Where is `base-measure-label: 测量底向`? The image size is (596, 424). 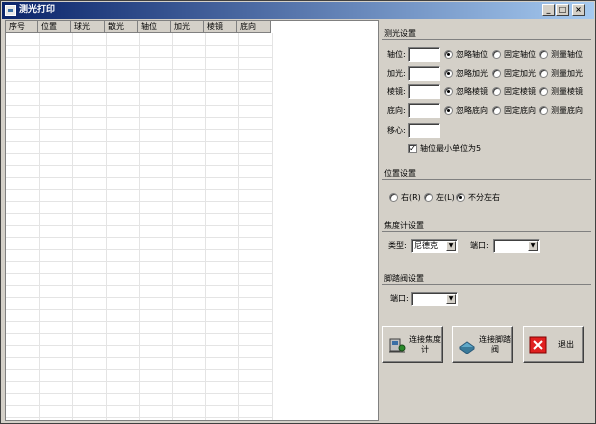 base-measure-label: 测量底向 is located at coordinates (567, 110).